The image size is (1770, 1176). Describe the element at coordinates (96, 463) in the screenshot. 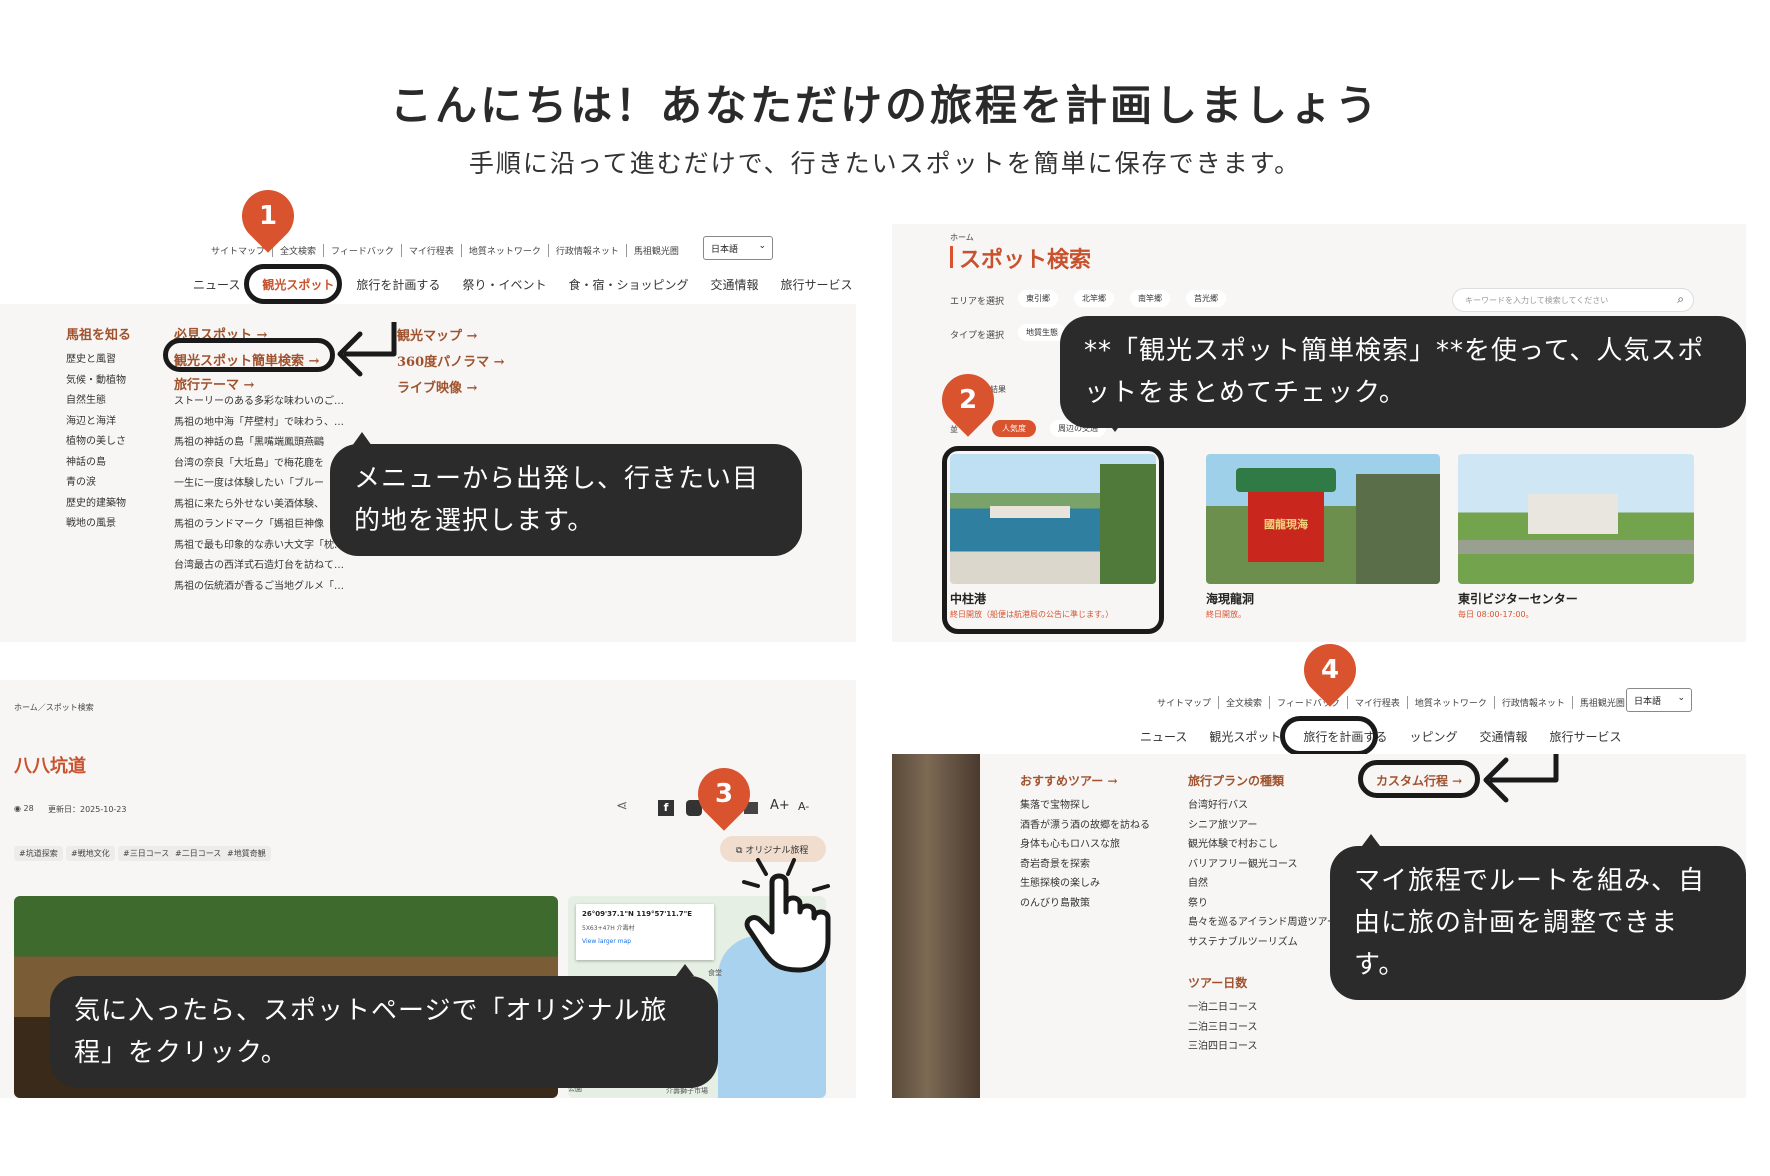

I see `menu-item: 神話の島` at that location.